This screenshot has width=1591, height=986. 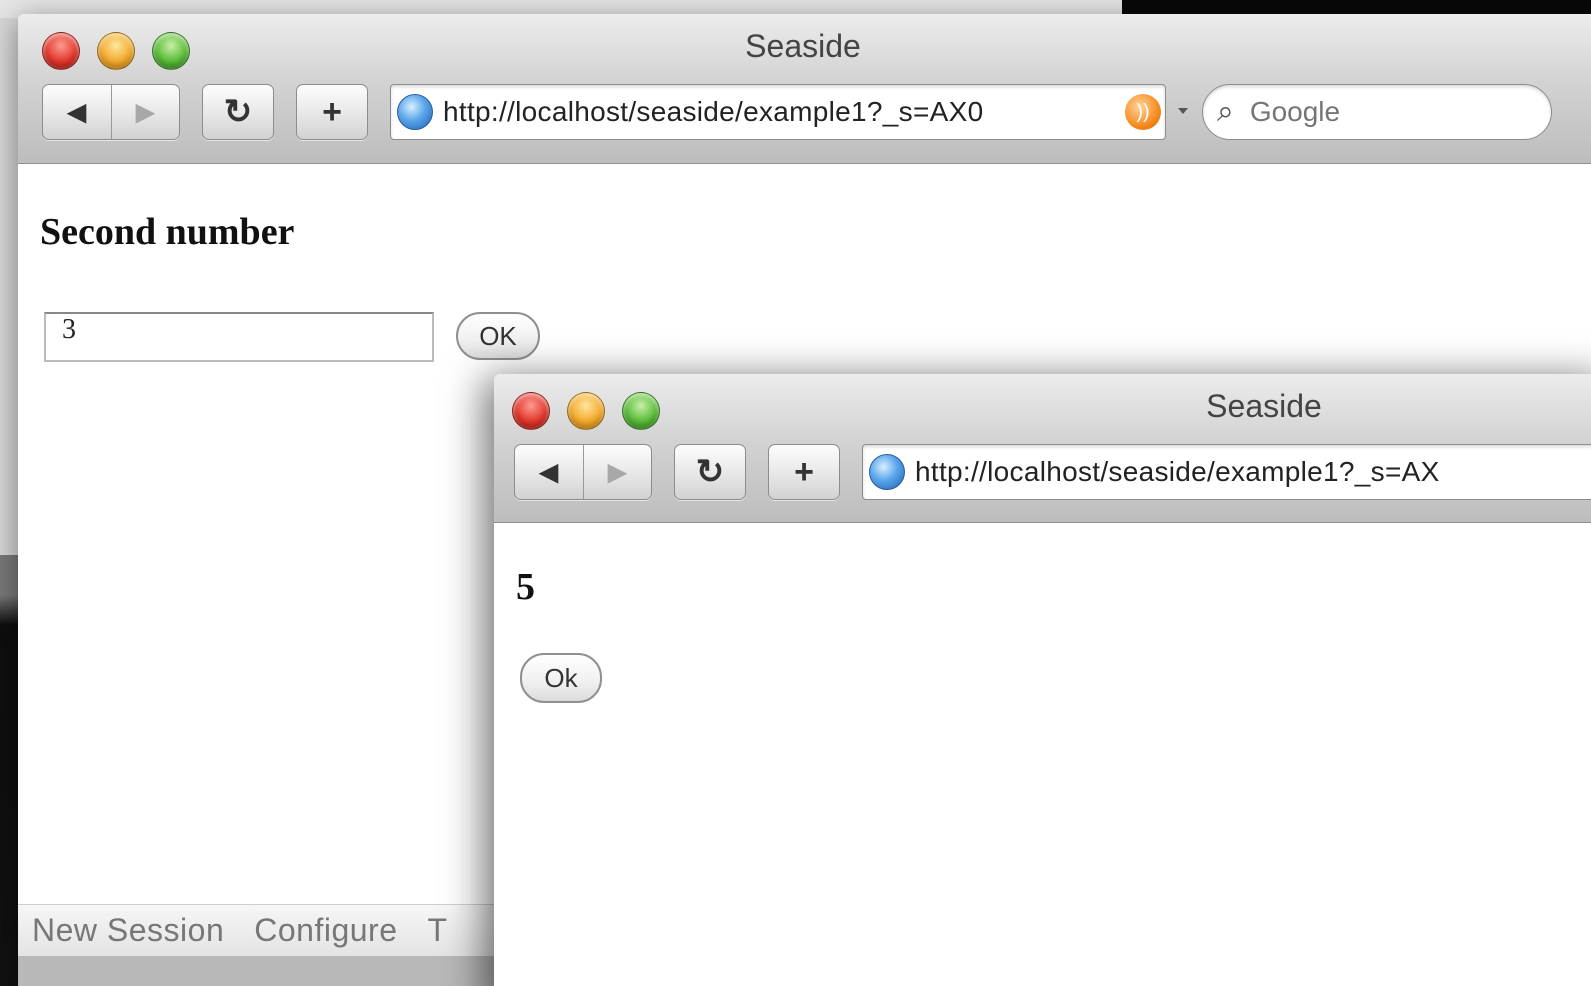 I want to click on toolbar-link-truncated: T, so click(x=438, y=930).